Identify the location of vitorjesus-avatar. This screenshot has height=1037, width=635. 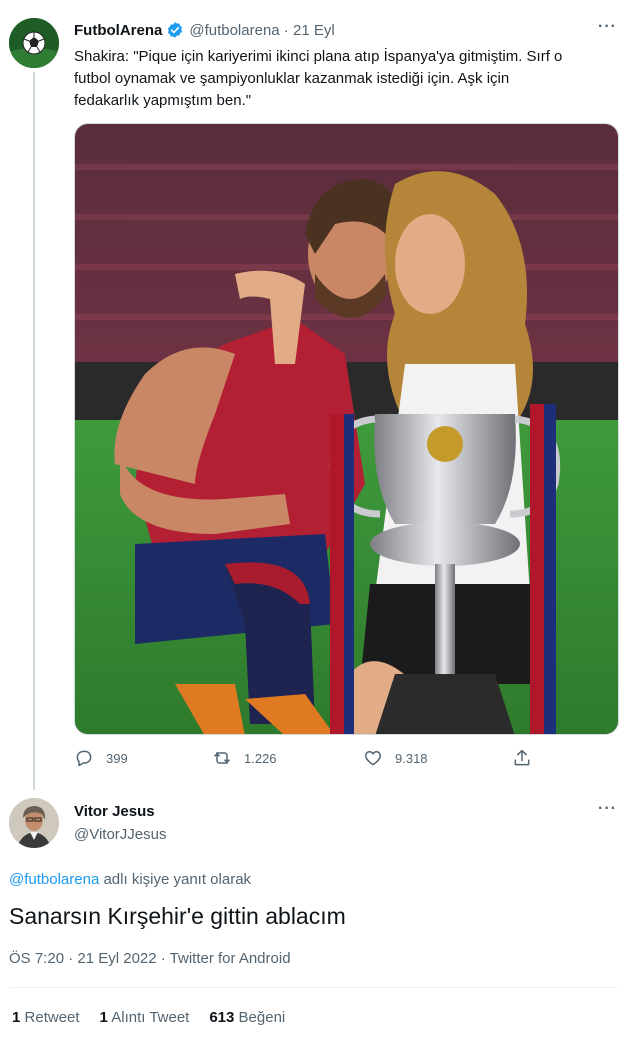
(34, 823).